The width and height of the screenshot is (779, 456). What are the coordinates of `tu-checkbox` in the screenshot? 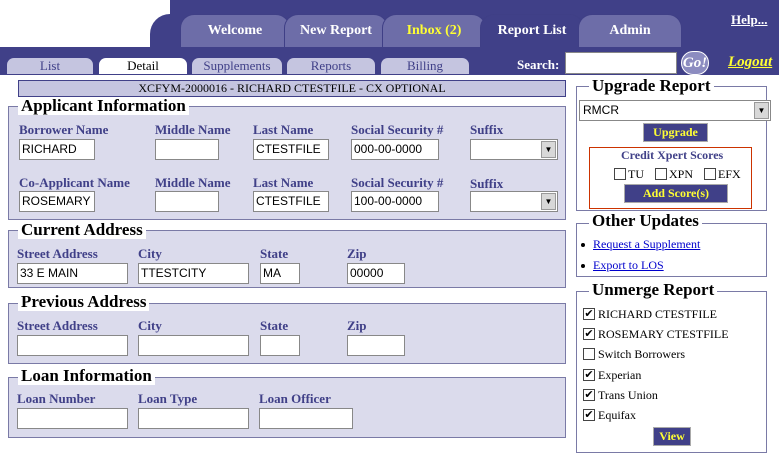 It's located at (620, 174).